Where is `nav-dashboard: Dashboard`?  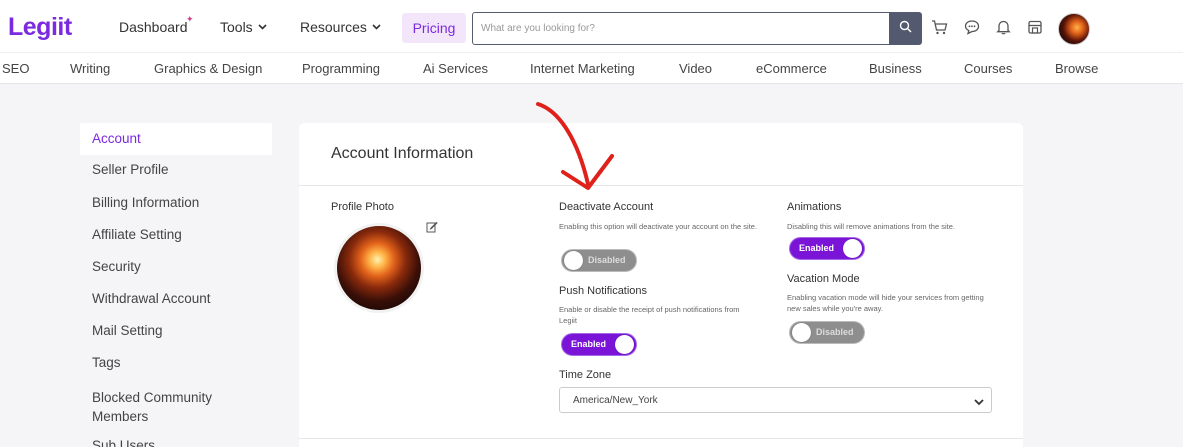
nav-dashboard: Dashboard is located at coordinates (153, 27).